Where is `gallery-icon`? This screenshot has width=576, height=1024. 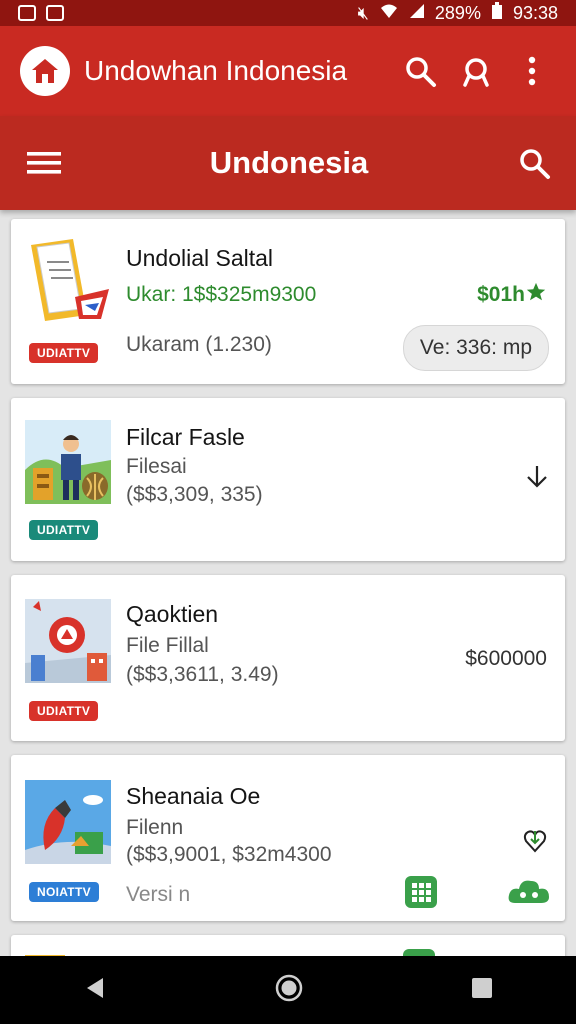 gallery-icon is located at coordinates (55, 13).